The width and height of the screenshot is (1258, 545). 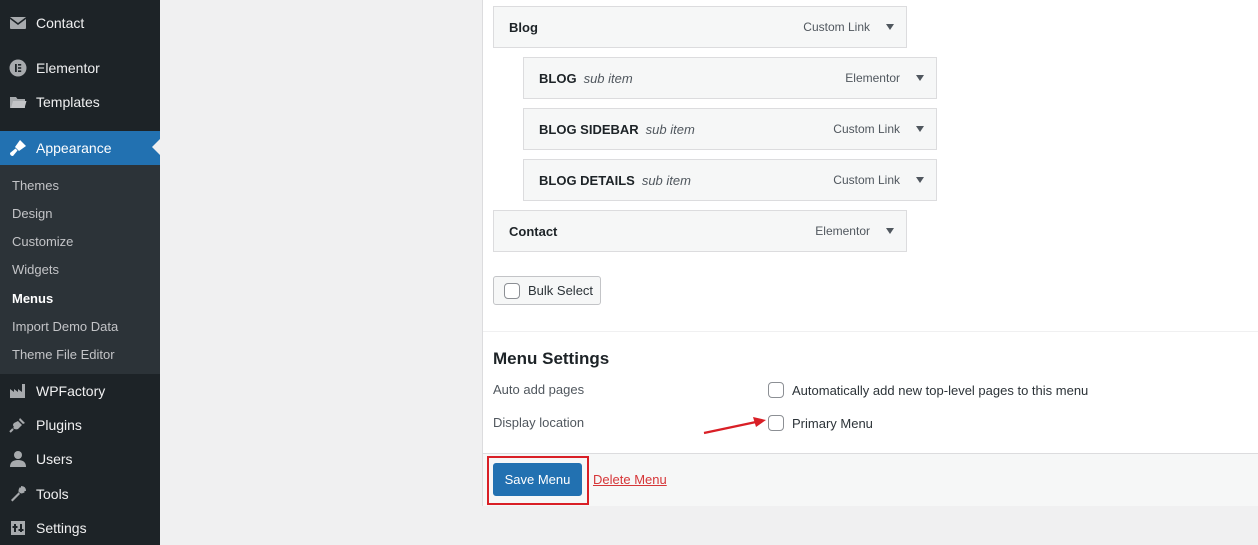 I want to click on sidebar-item-elementor: Elementor, so click(x=80, y=68).